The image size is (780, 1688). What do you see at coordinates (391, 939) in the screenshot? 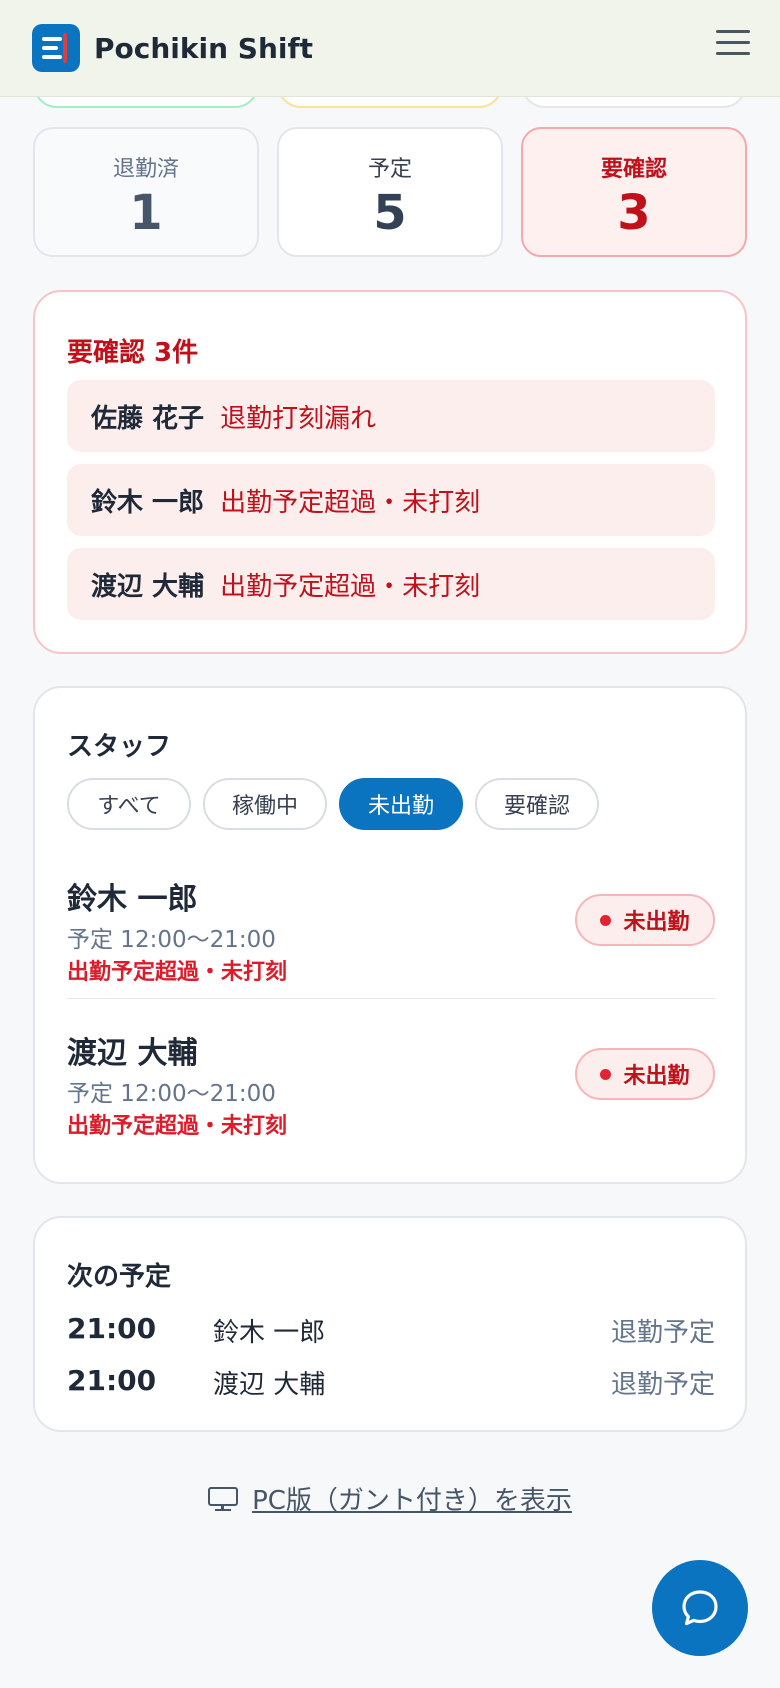
I see `staff-row: 鈴木 一郎 予定 12:00〜21:00 出勤予定超過・未打刻 未出勤` at bounding box center [391, 939].